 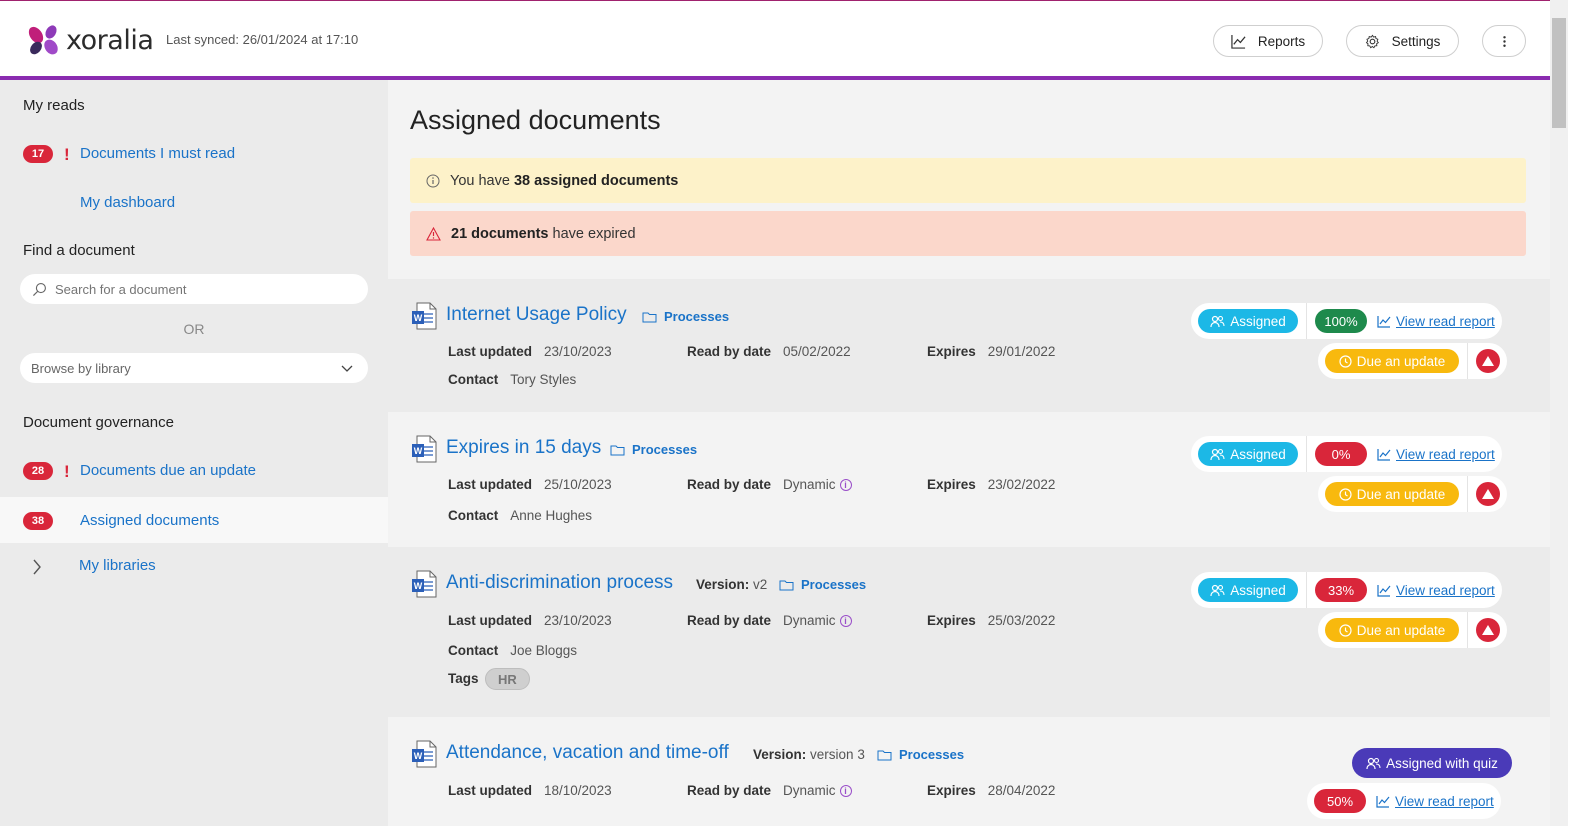 I want to click on sidebar-item-documents-due-update: Documents due an update, so click(x=168, y=470).